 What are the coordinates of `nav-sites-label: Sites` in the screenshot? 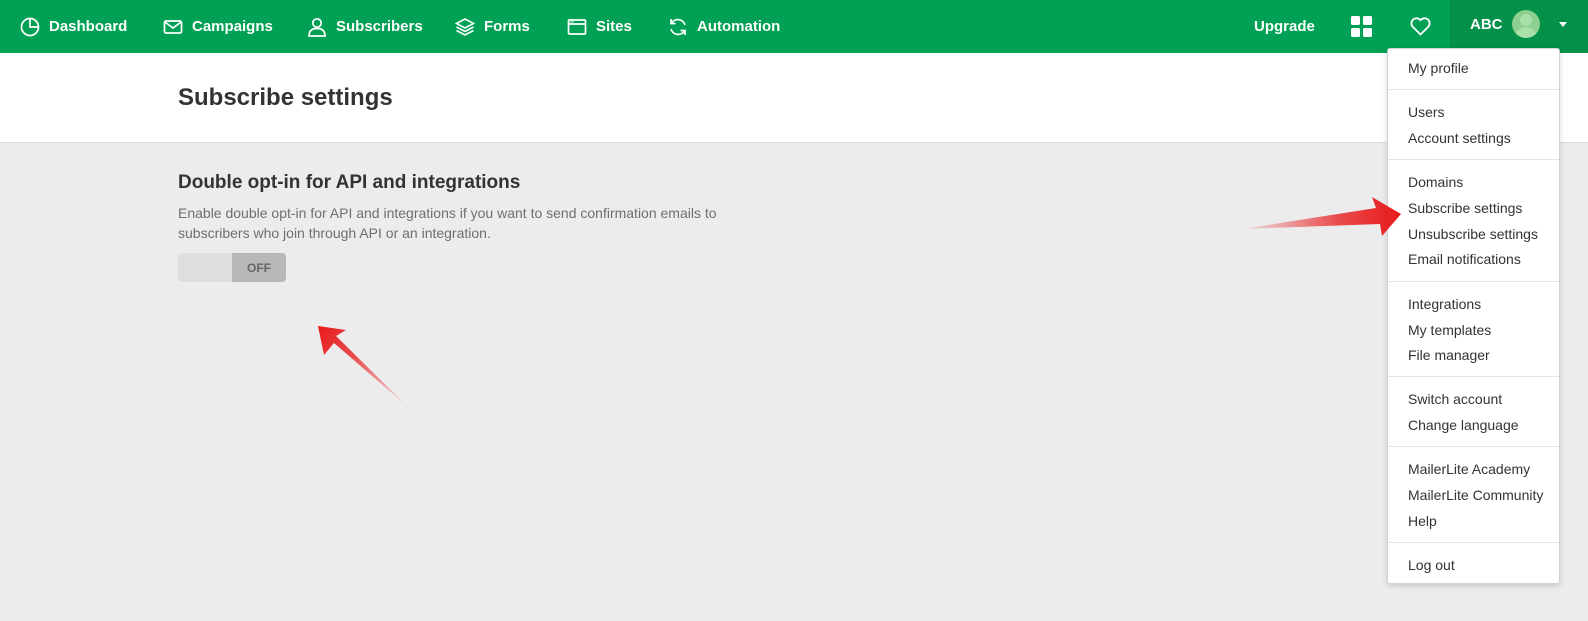 It's located at (614, 26).